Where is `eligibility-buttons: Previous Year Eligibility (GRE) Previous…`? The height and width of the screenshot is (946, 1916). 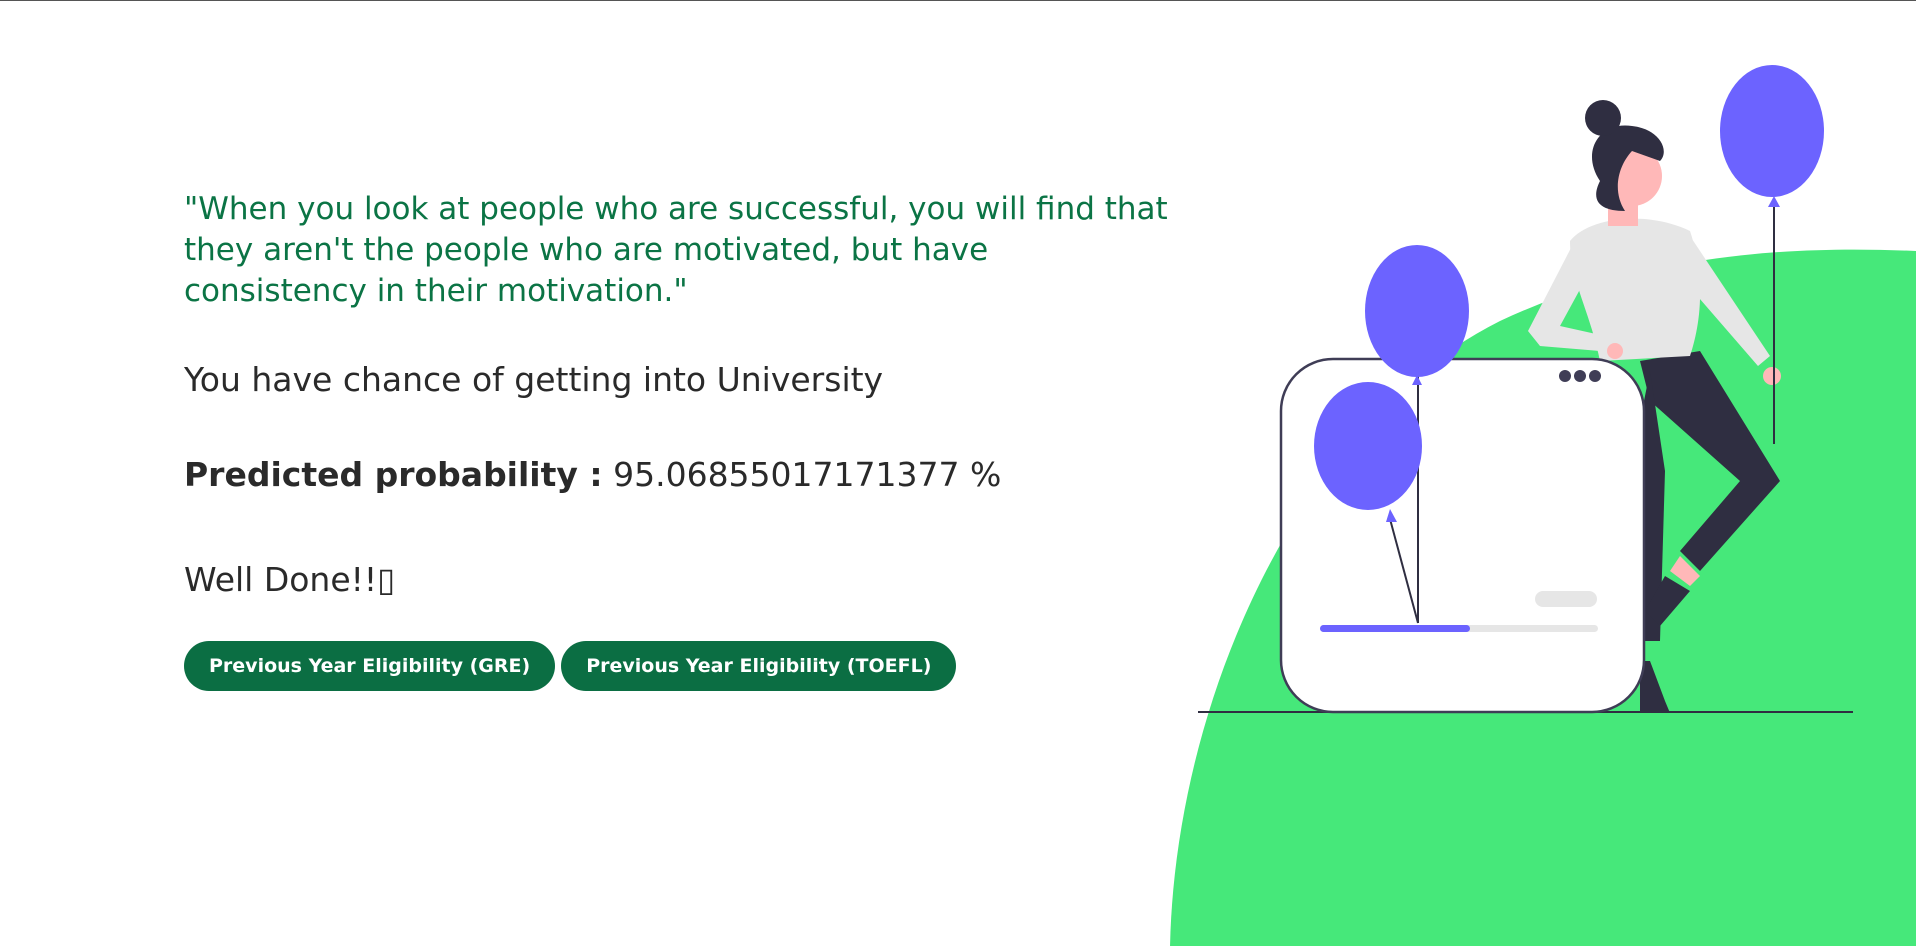 eligibility-buttons: Previous Year Eligibility (GRE) Previous… is located at coordinates (684, 666).